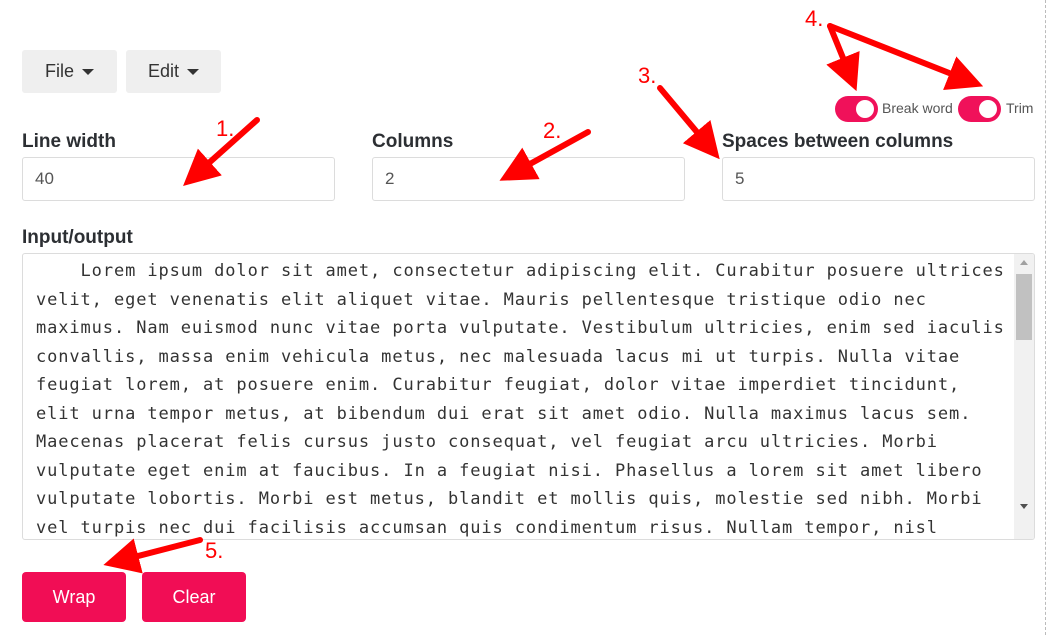  I want to click on annotation-3: 3., so click(647, 75).